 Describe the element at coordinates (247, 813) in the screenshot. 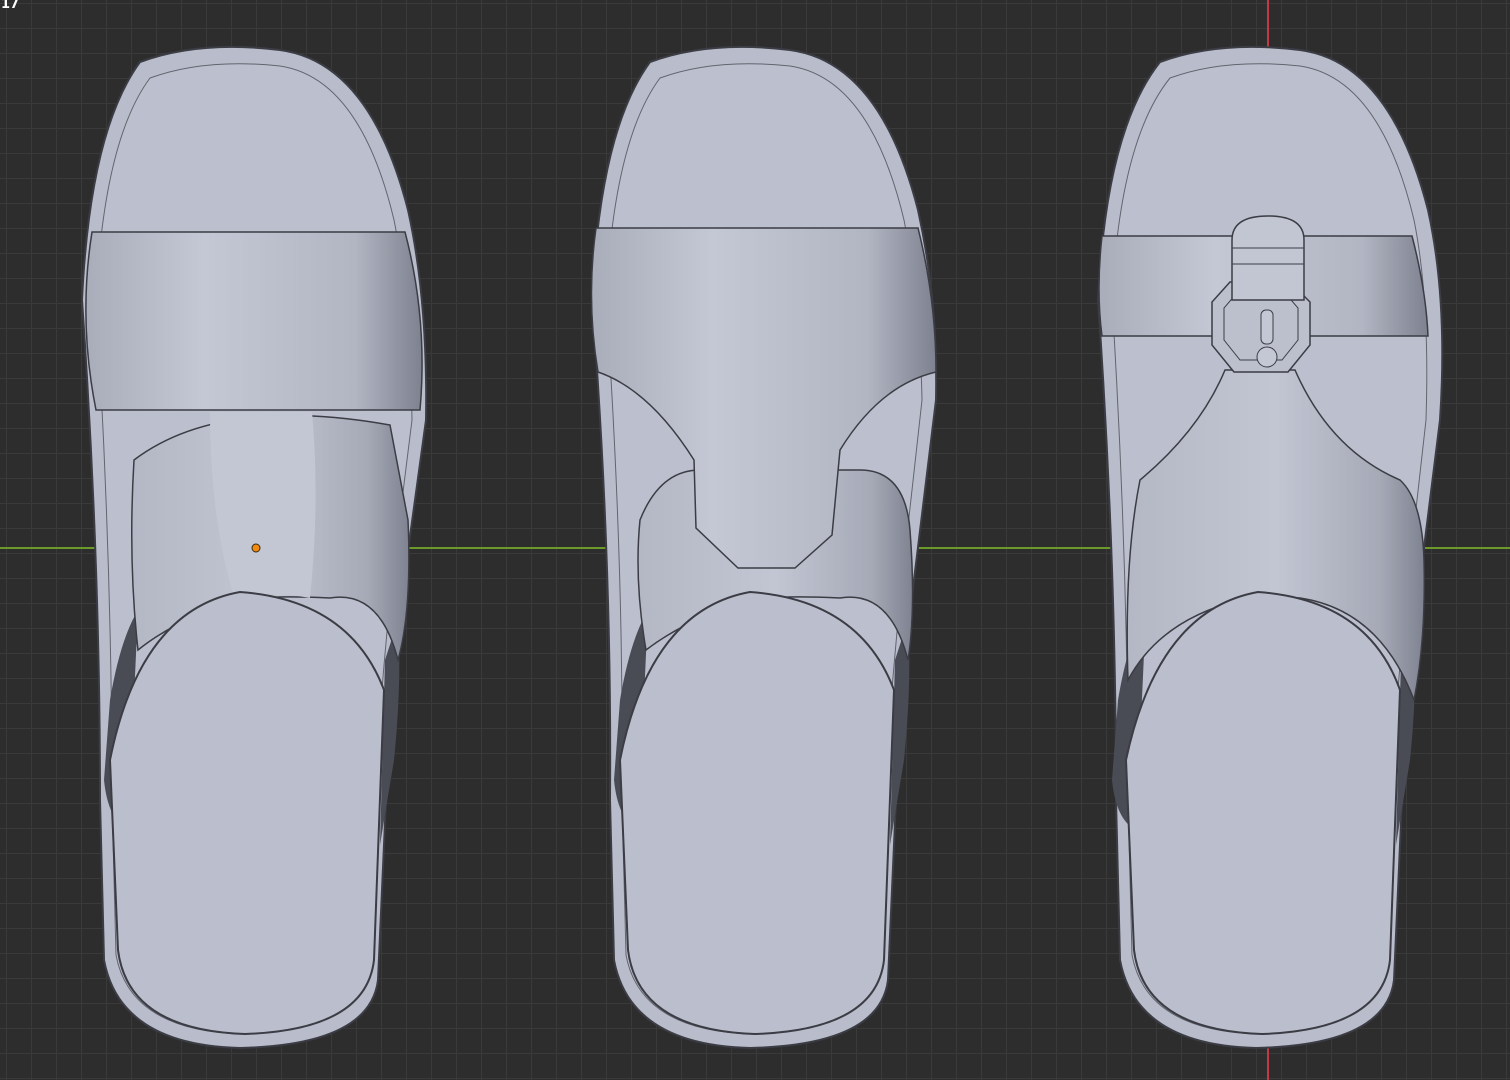

I see `sandal-1-heel-bed` at that location.